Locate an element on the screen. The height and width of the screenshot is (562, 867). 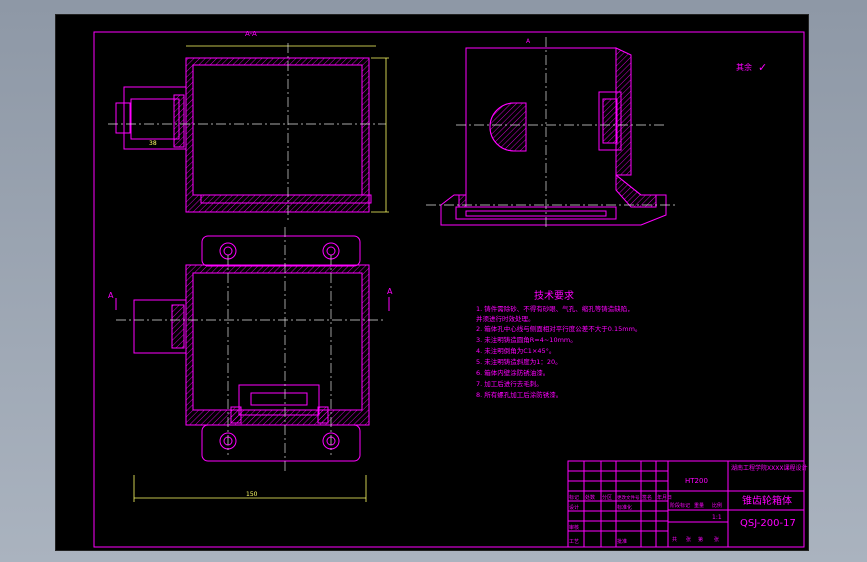
tb-stage-label: 比例 is located at coordinates (717, 505).